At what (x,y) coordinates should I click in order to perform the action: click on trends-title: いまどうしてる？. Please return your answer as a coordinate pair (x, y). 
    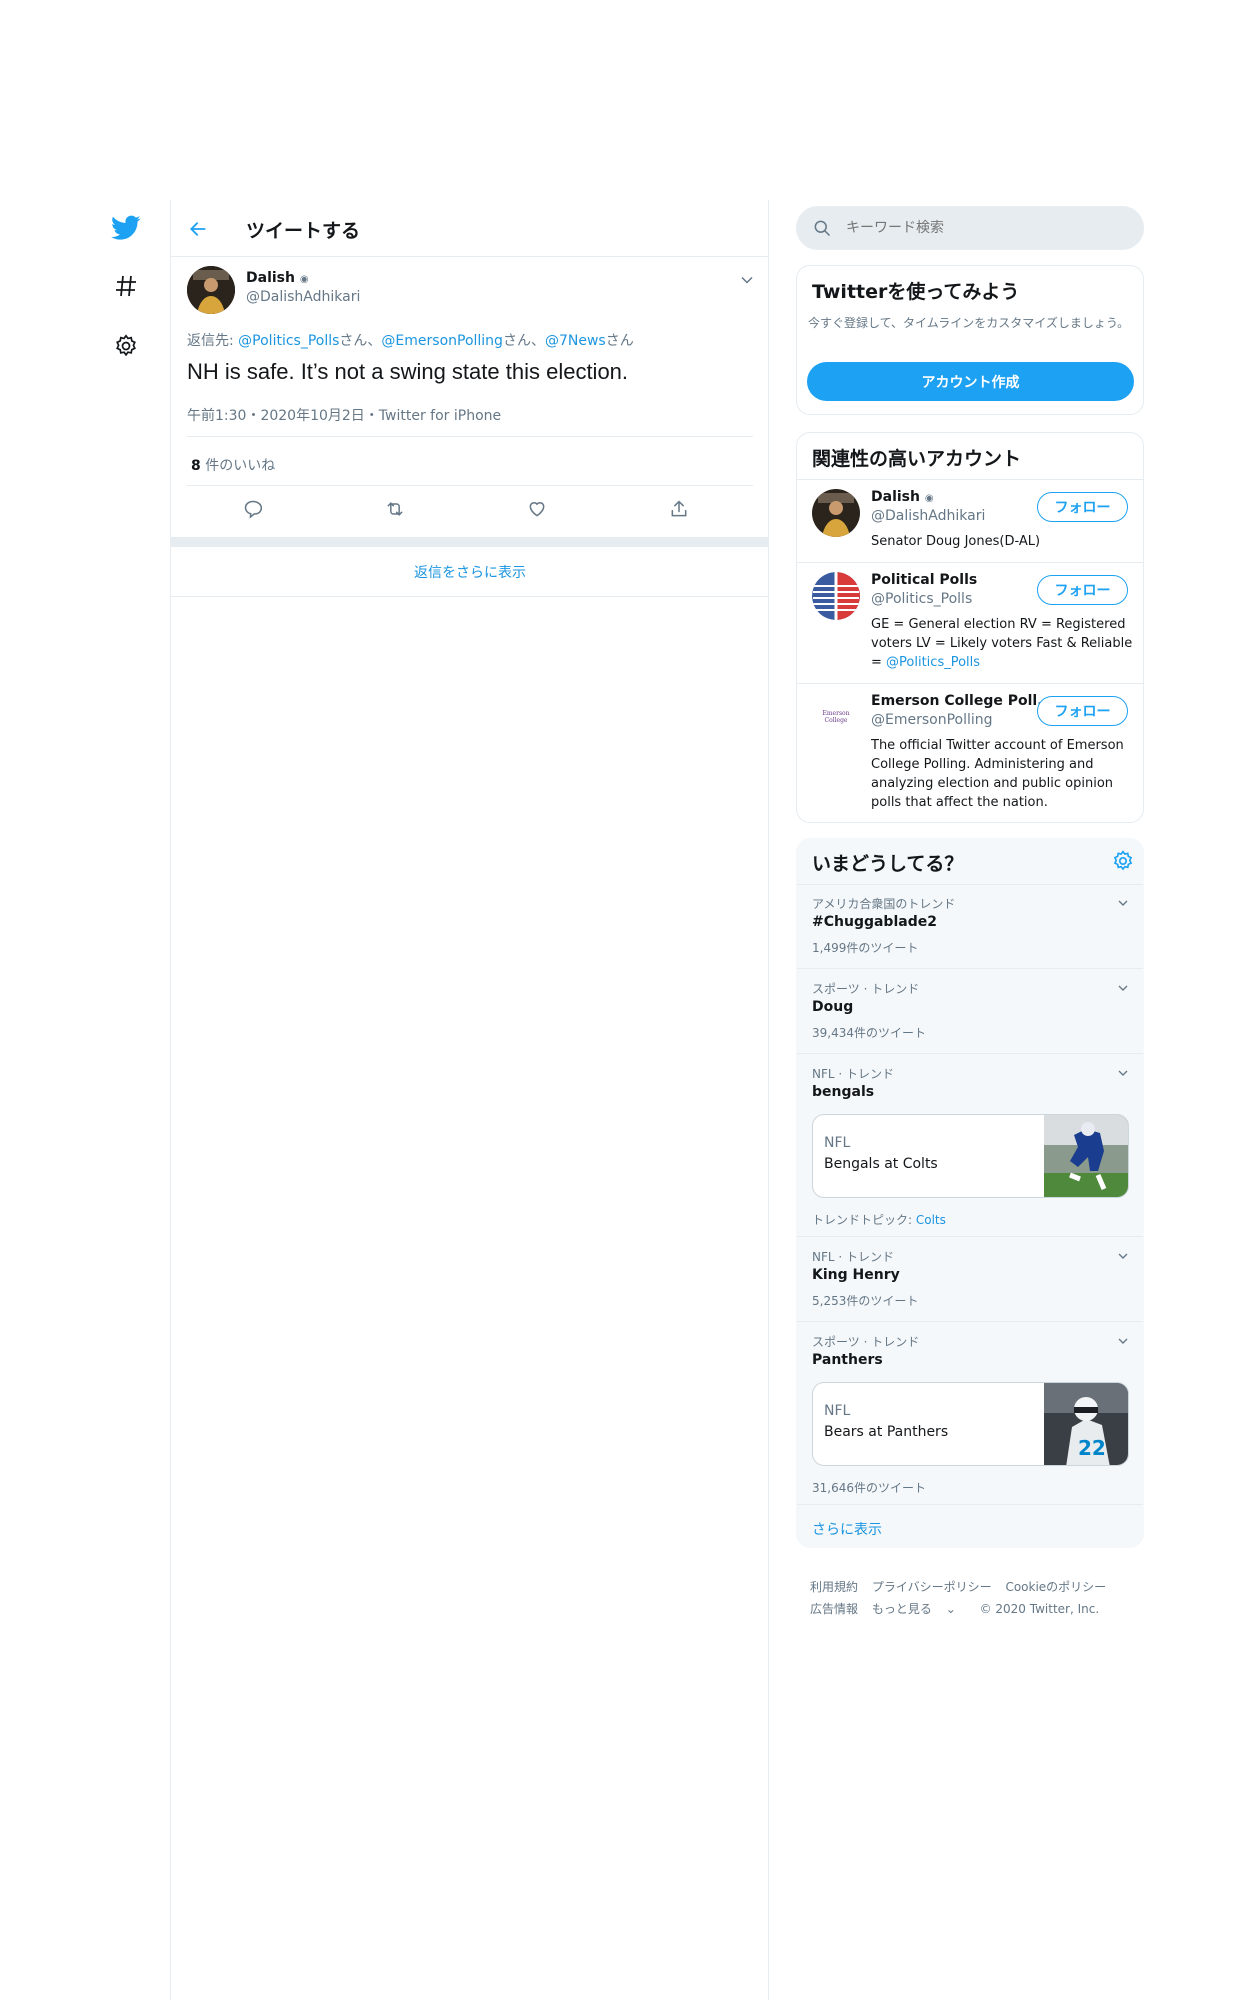
    Looking at the image, I should click on (888, 864).